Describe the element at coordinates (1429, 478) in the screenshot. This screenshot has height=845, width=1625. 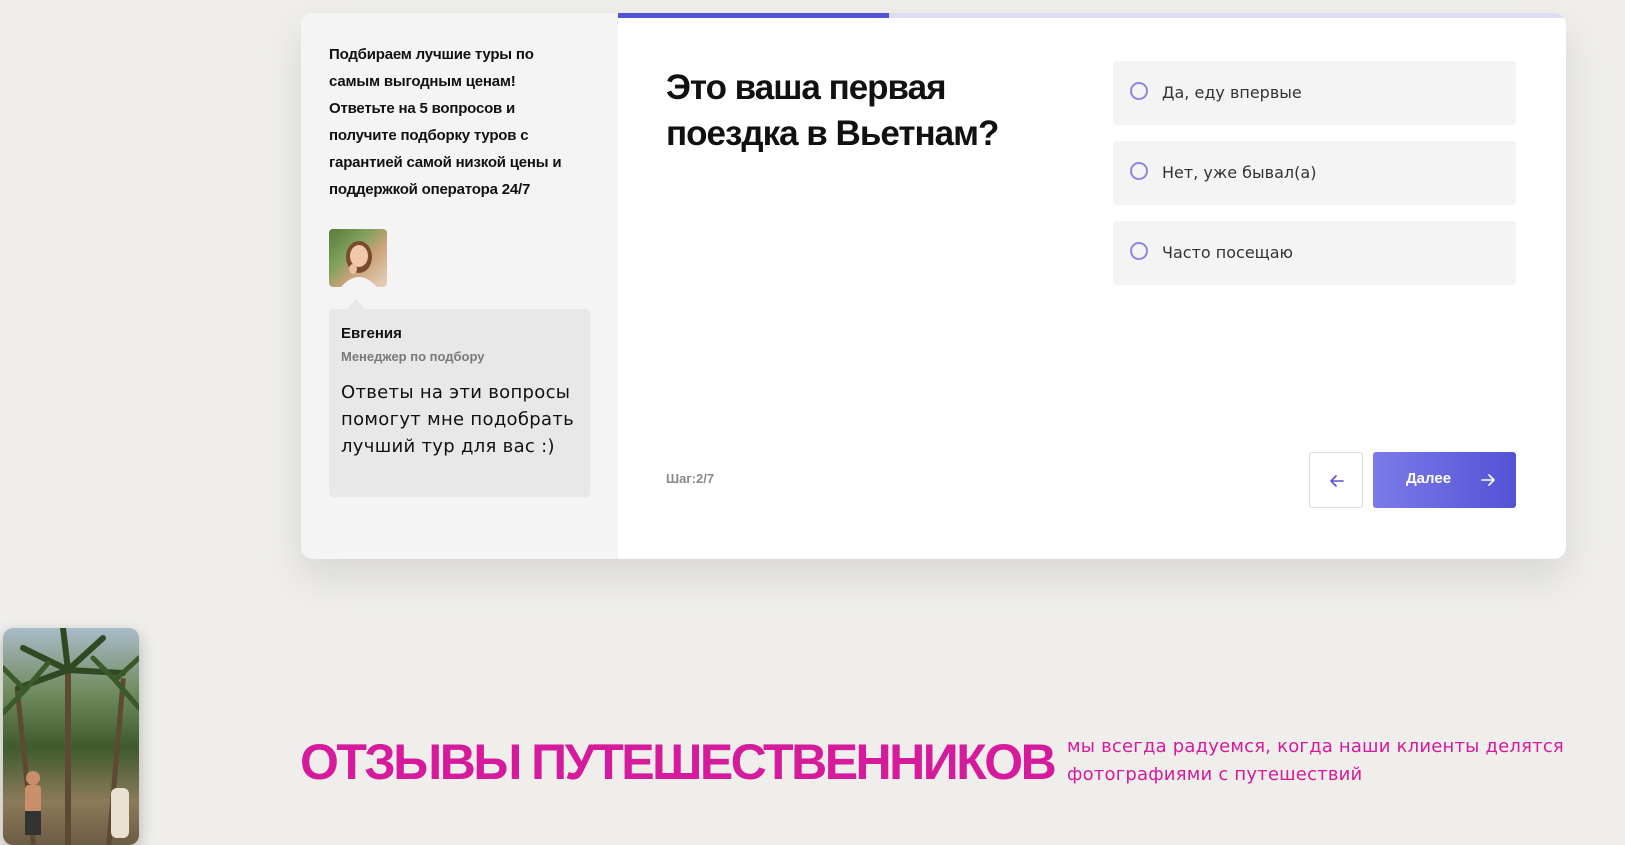
I see `next-button-label: Далее` at that location.